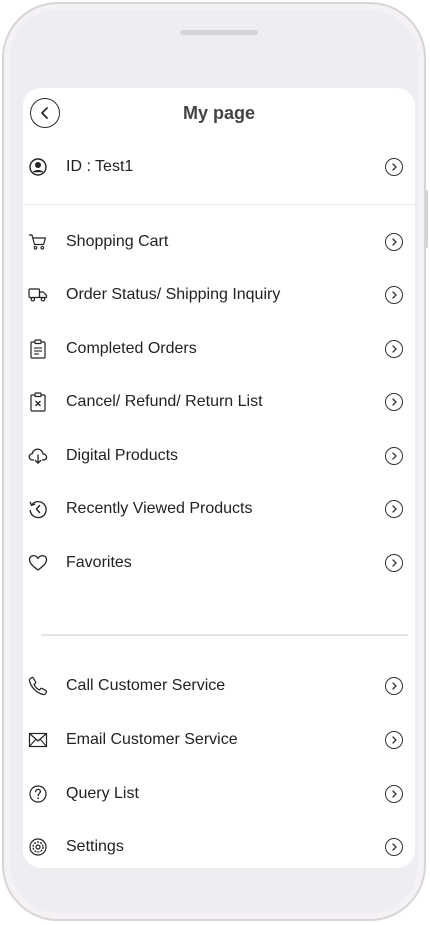 Image resolution: width=430 pixels, height=925 pixels. I want to click on menu-item-label: Order Status/ Shipping Inquiry, so click(173, 294).